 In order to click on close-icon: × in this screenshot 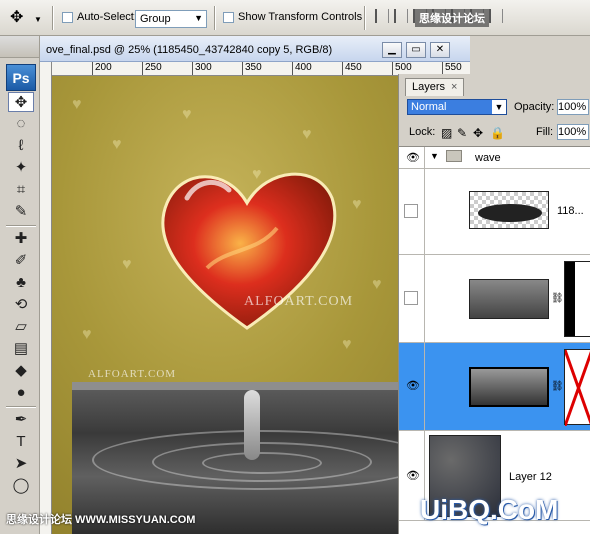, I will do `click(454, 87)`.